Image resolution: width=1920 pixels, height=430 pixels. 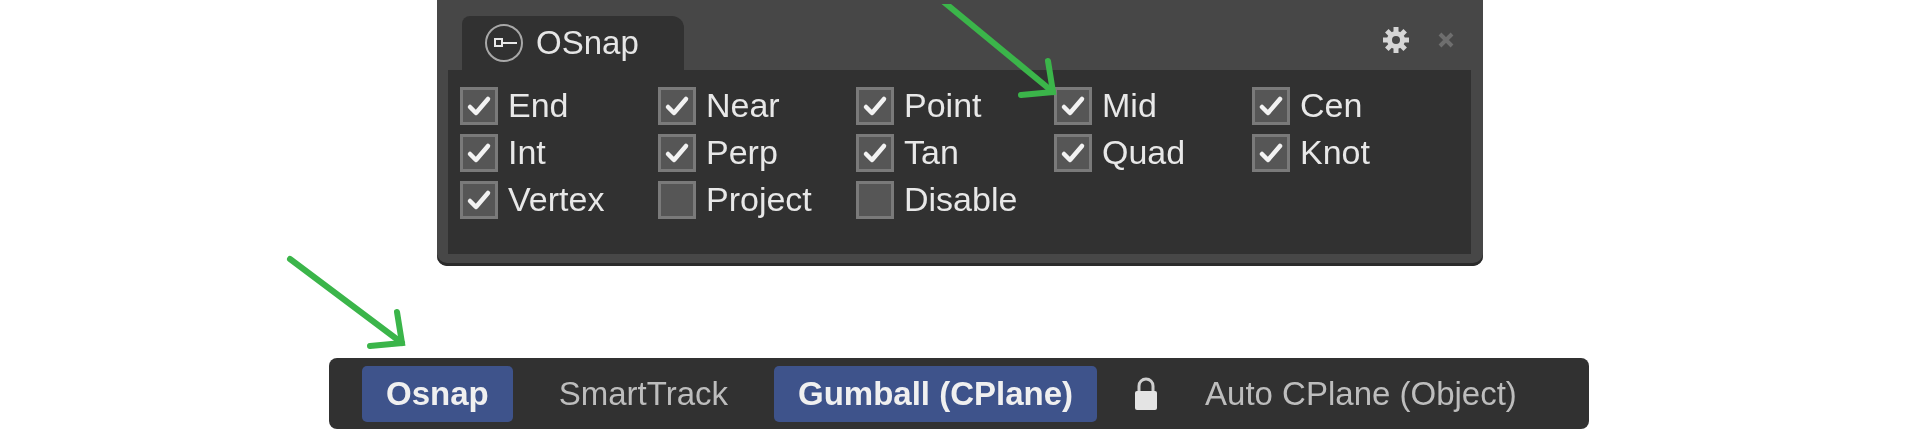 I want to click on option-label: Vertex, so click(x=556, y=199).